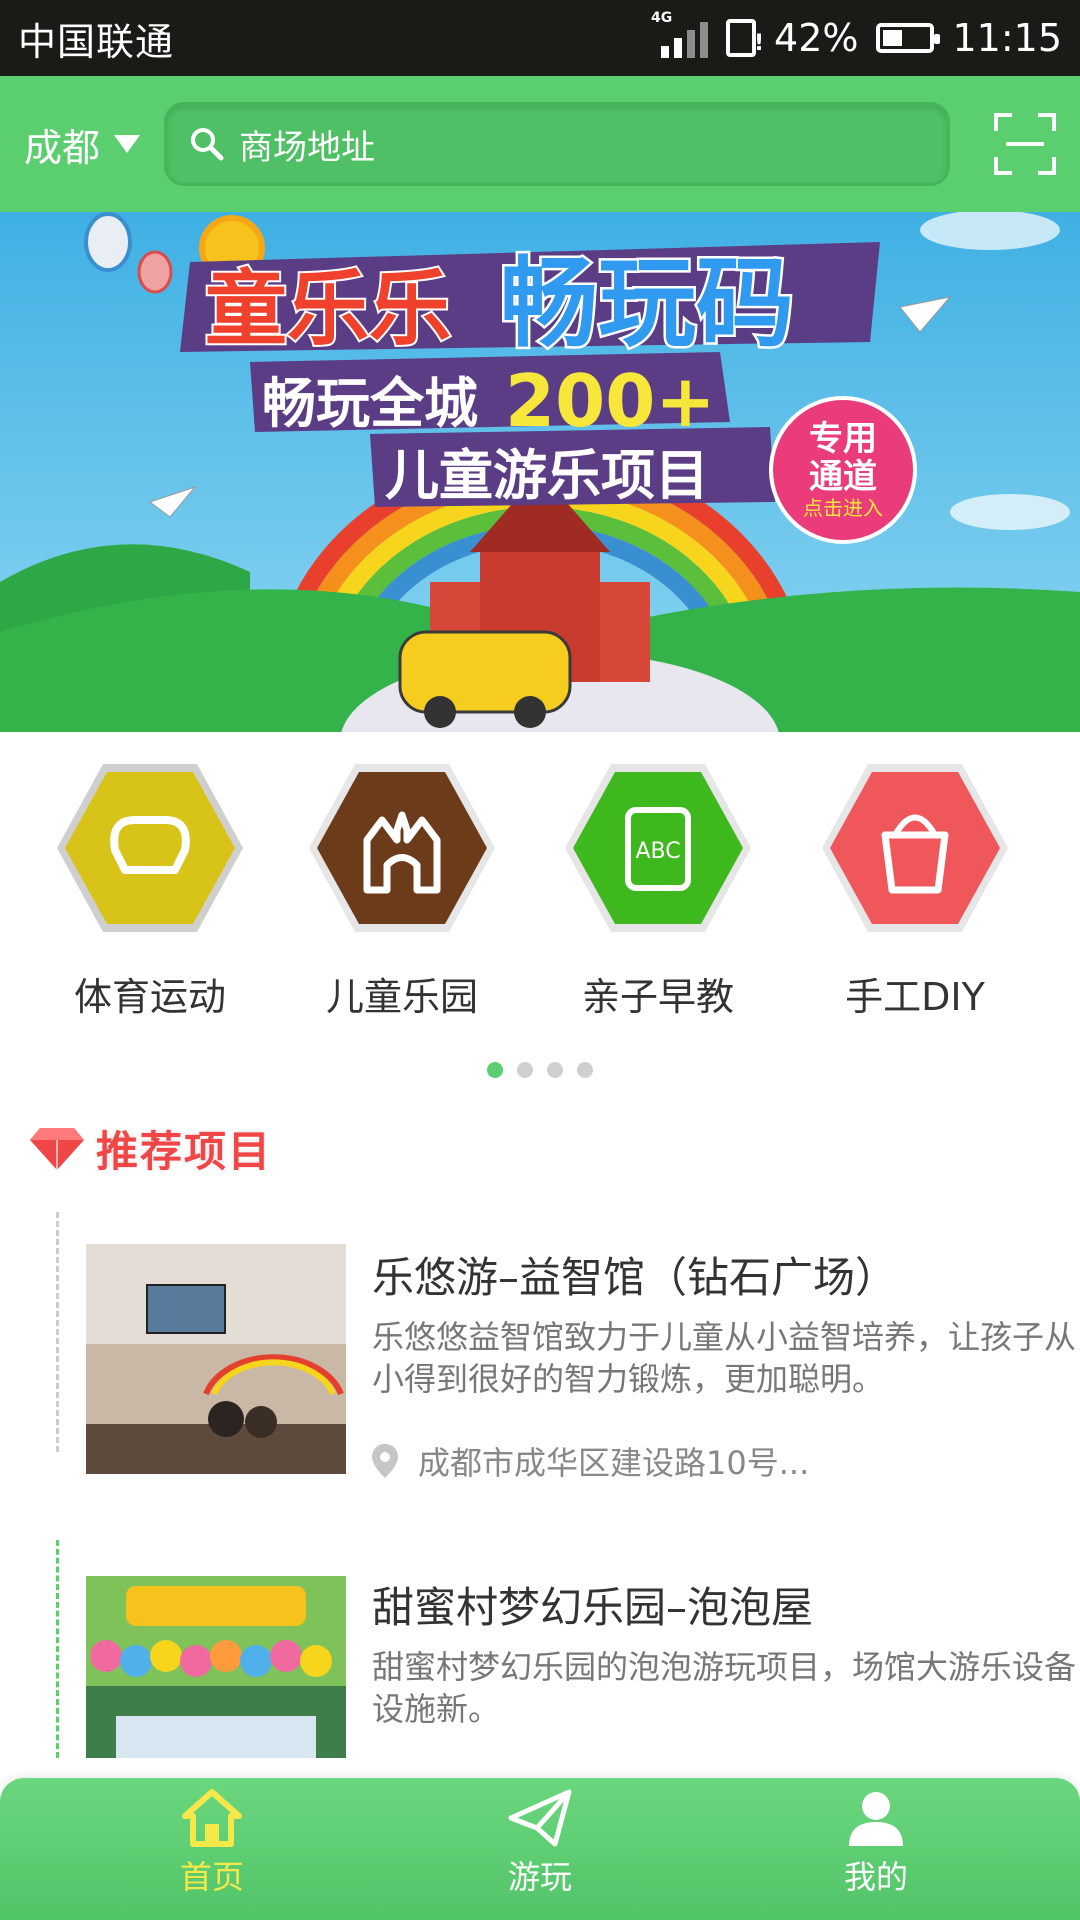  I want to click on abc-book-icon: ABC, so click(658, 848).